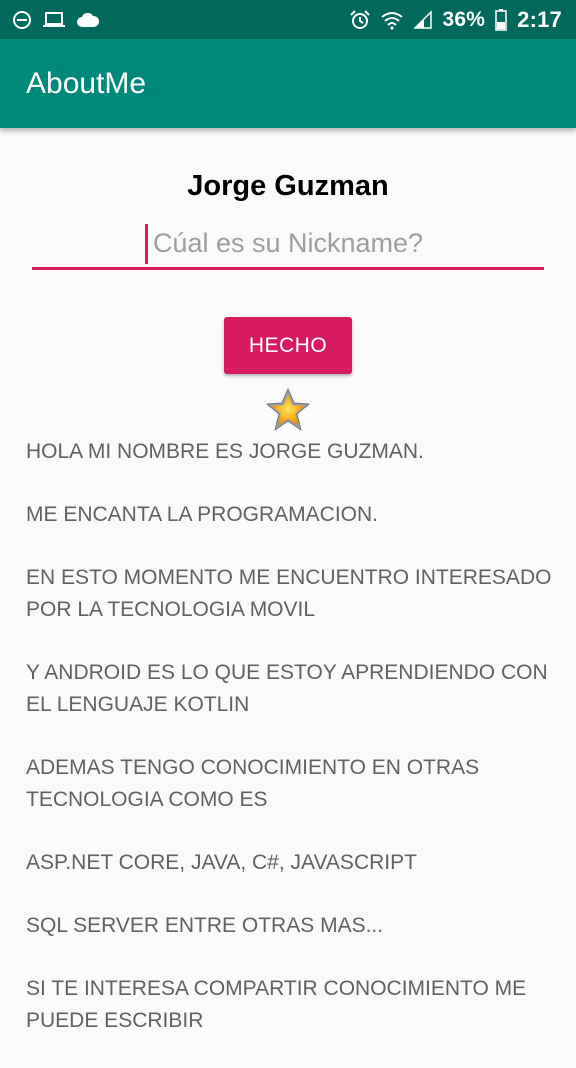  What do you see at coordinates (464, 19) in the screenshot?
I see `battery-percent: 36%` at bounding box center [464, 19].